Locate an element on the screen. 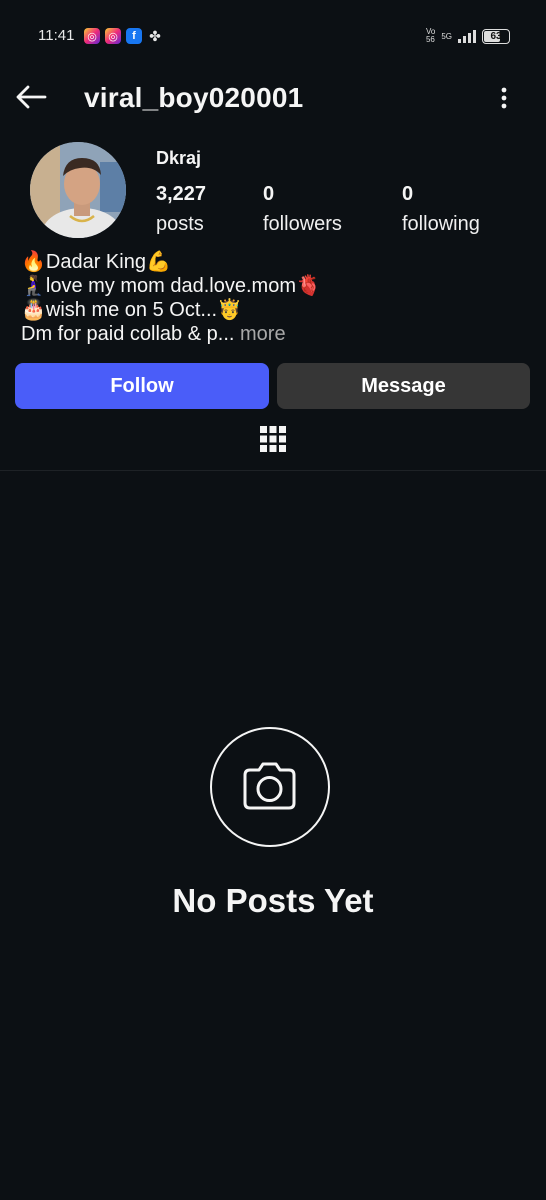 The height and width of the screenshot is (1200, 546). battery-level: 63 is located at coordinates (496, 36).